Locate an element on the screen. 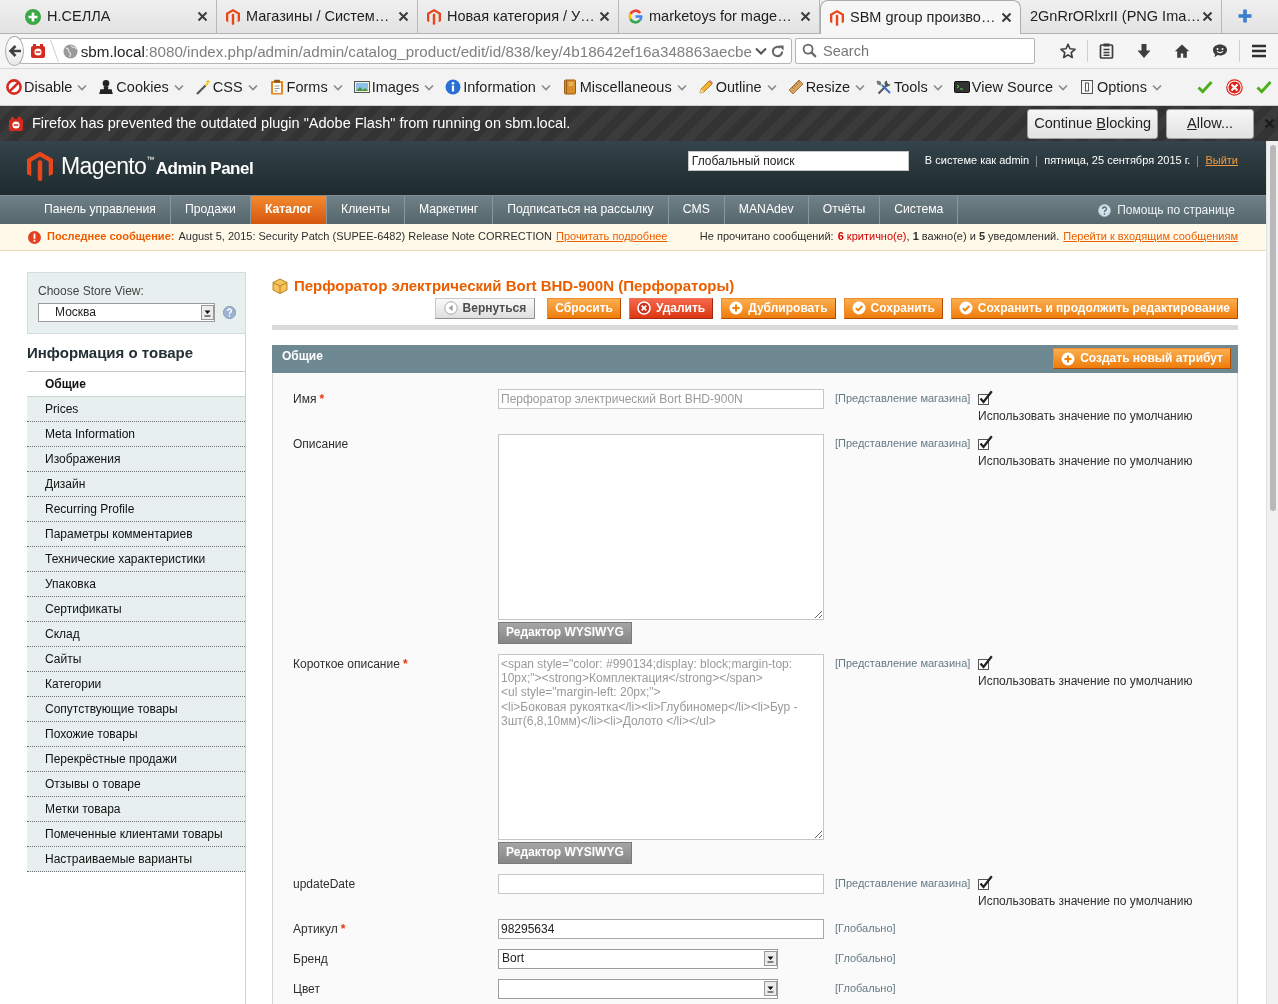  globe-icon is located at coordinates (70, 51).